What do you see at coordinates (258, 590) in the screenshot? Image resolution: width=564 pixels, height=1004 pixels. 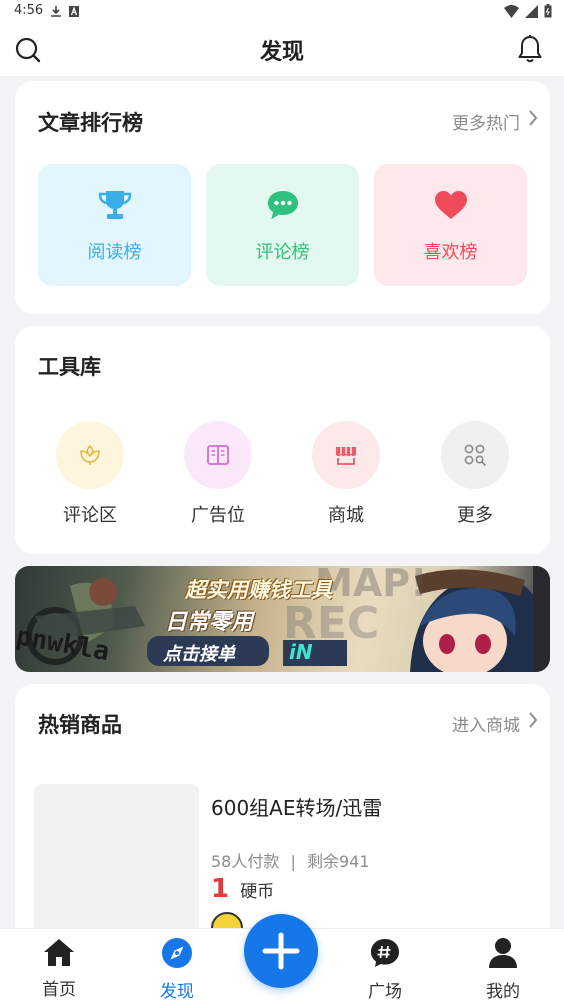 I see `banner-headline: 超实用赚钱工具` at bounding box center [258, 590].